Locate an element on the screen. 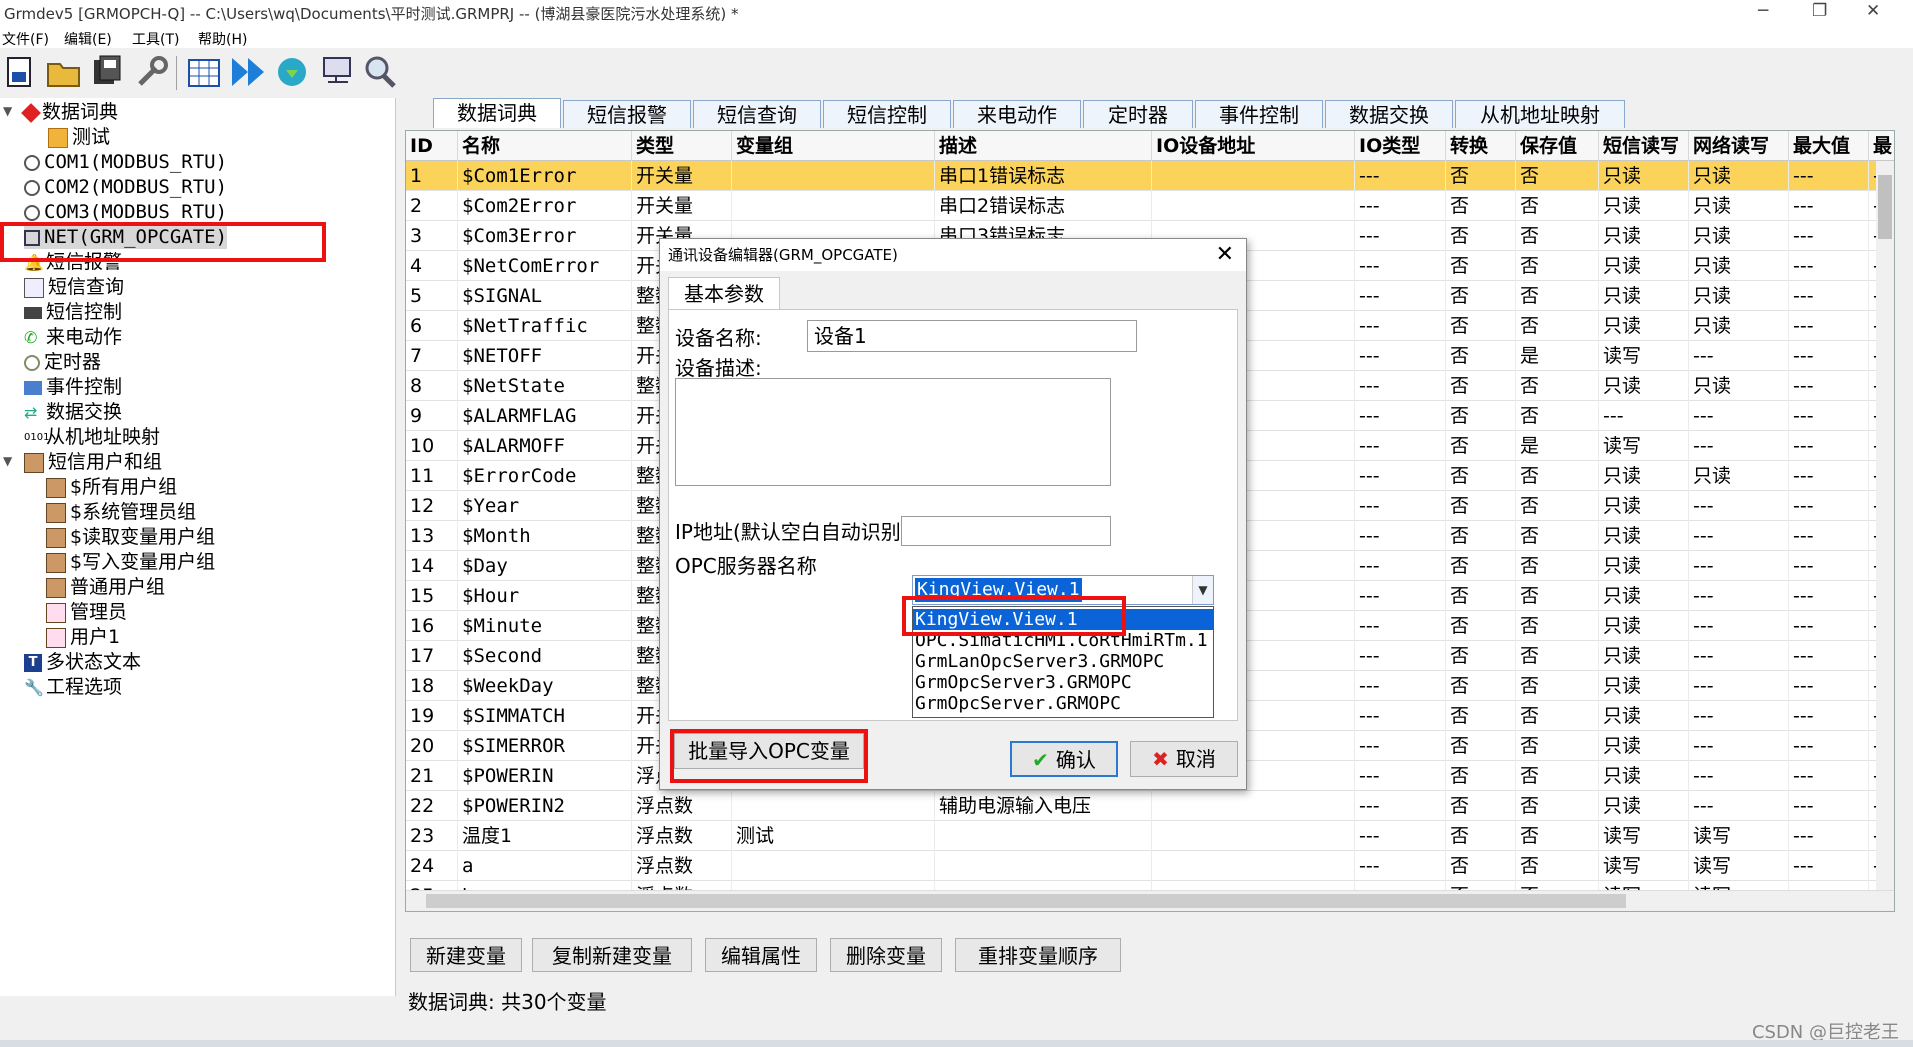 This screenshot has width=1913, height=1047. cancel-button: ✖ 取消 is located at coordinates (1184, 759).